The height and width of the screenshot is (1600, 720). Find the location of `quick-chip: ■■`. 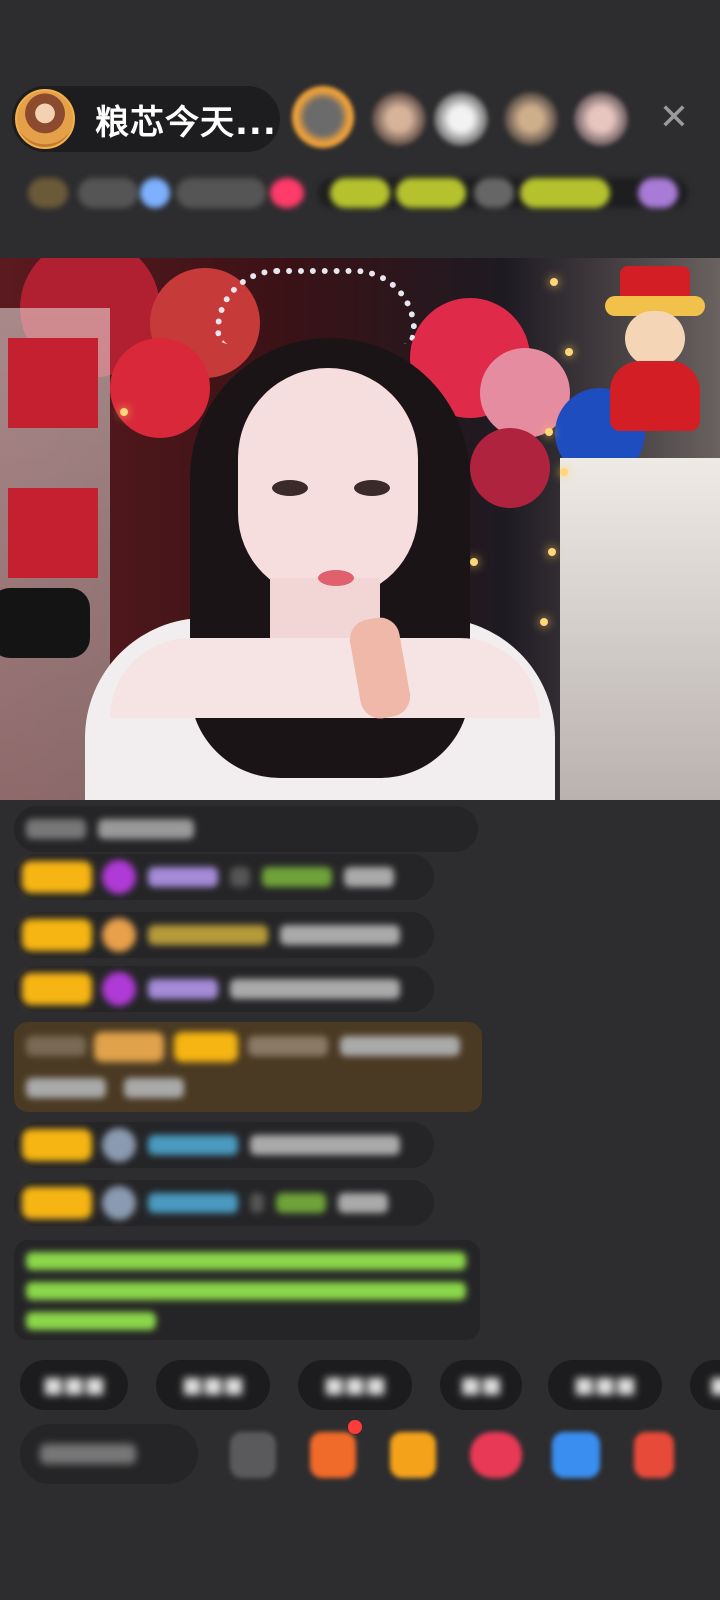

quick-chip: ■■ is located at coordinates (481, 1385).